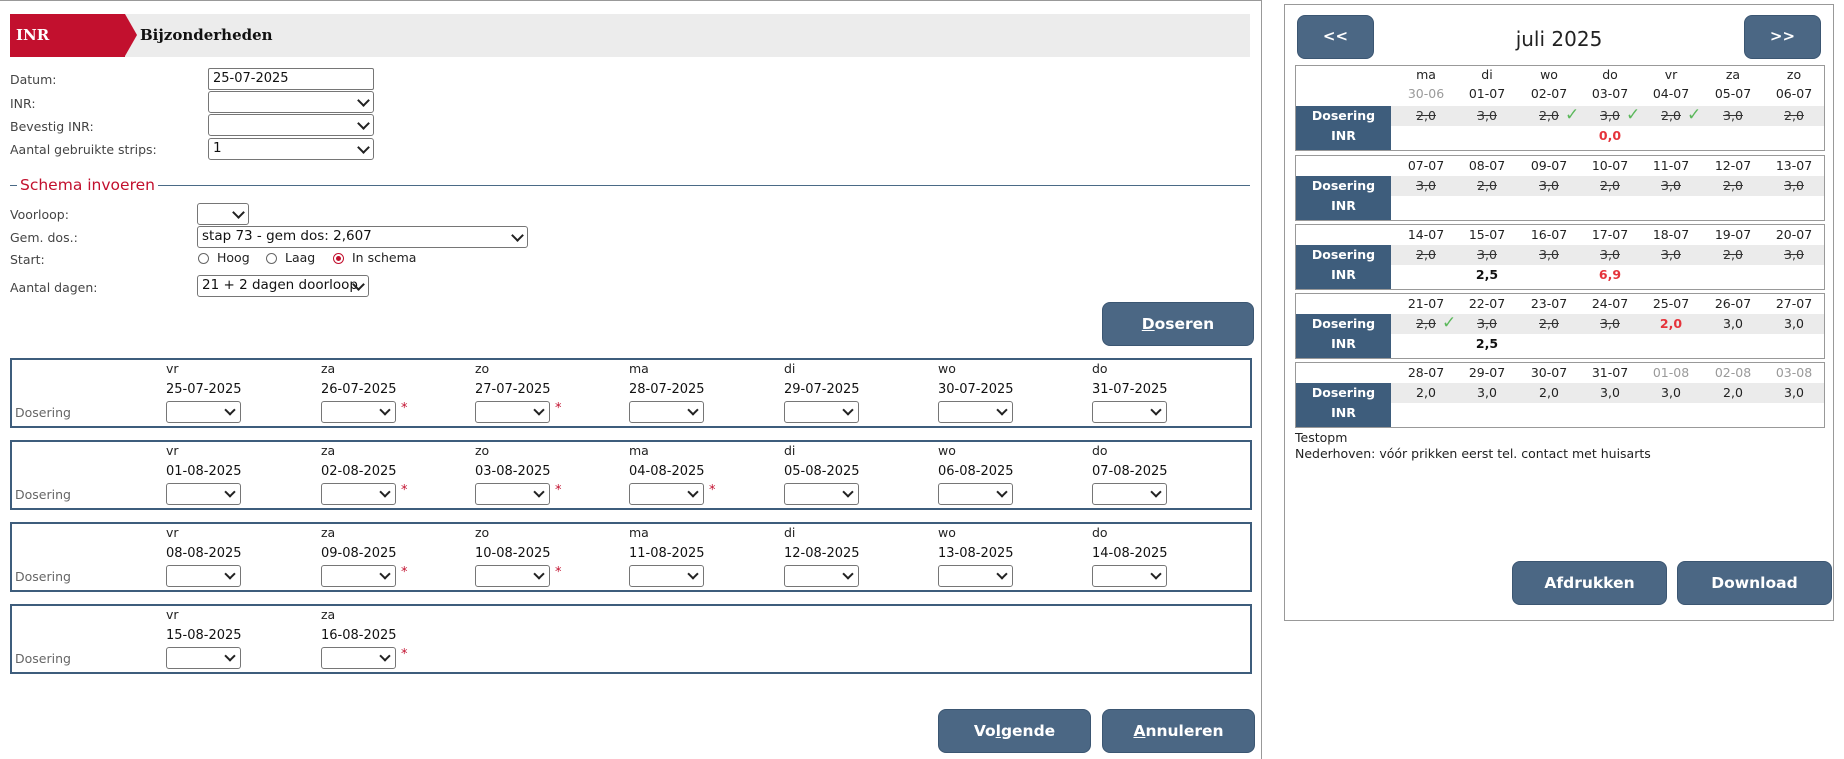 This screenshot has height=759, width=1844. I want to click on calendar-weekday-header: zo, so click(1794, 74).